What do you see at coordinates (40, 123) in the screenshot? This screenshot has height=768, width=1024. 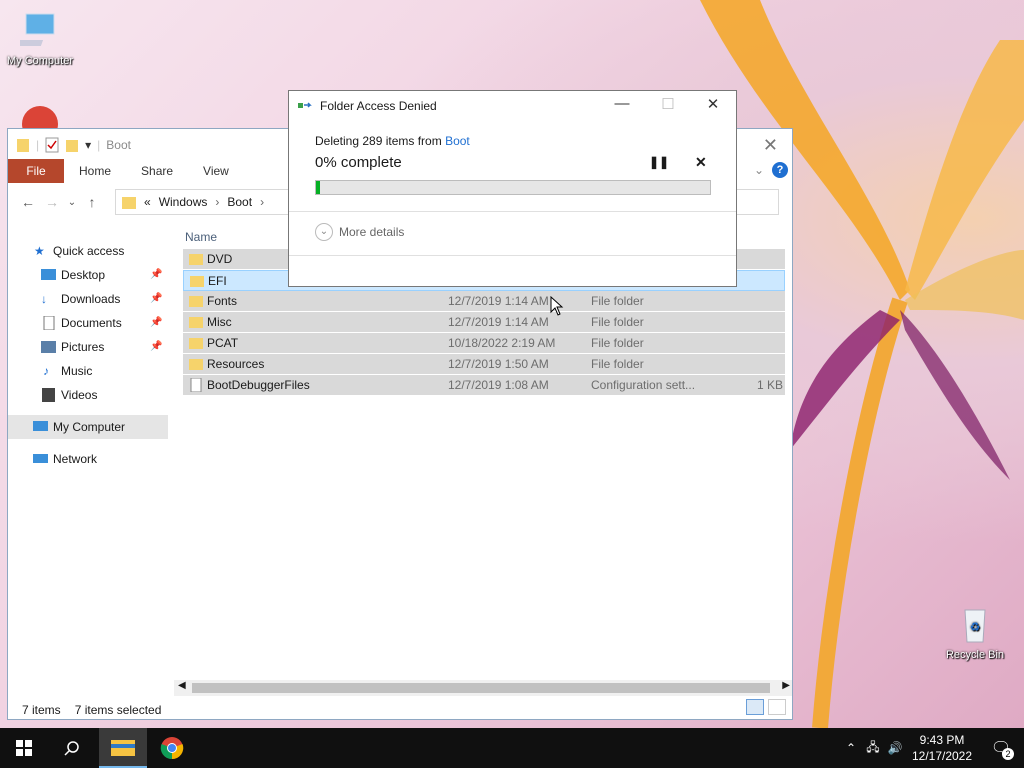 I see `chrome-desktop-icon` at bounding box center [40, 123].